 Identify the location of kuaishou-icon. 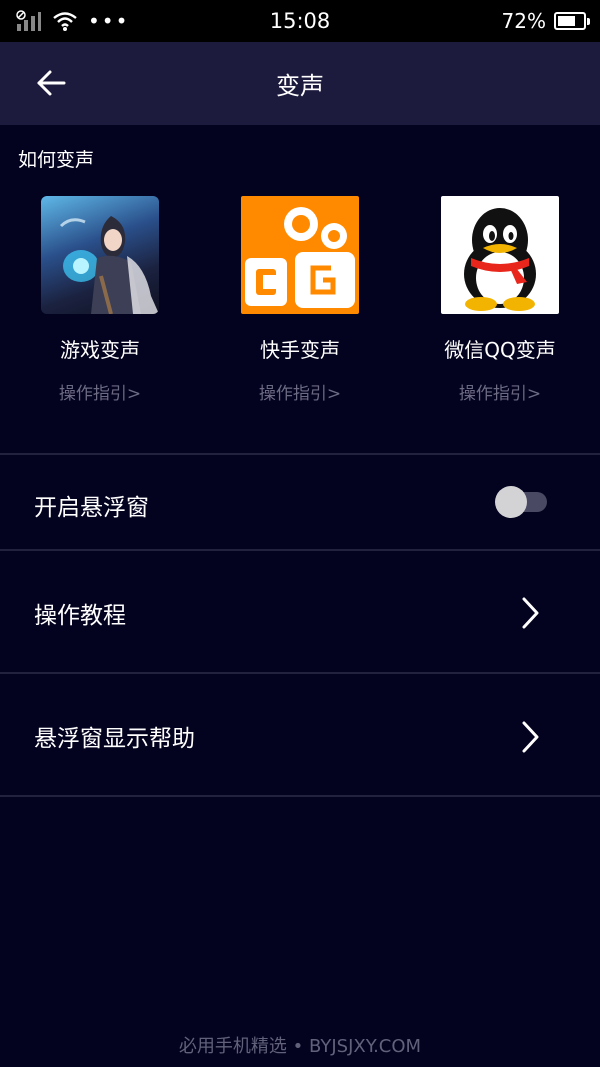
(300, 255).